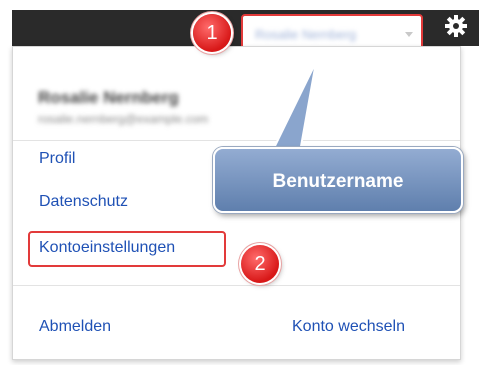 Image resolution: width=479 pixels, height=365 pixels. Describe the element at coordinates (260, 264) in the screenshot. I see `annotation-marker-2: 2` at that location.